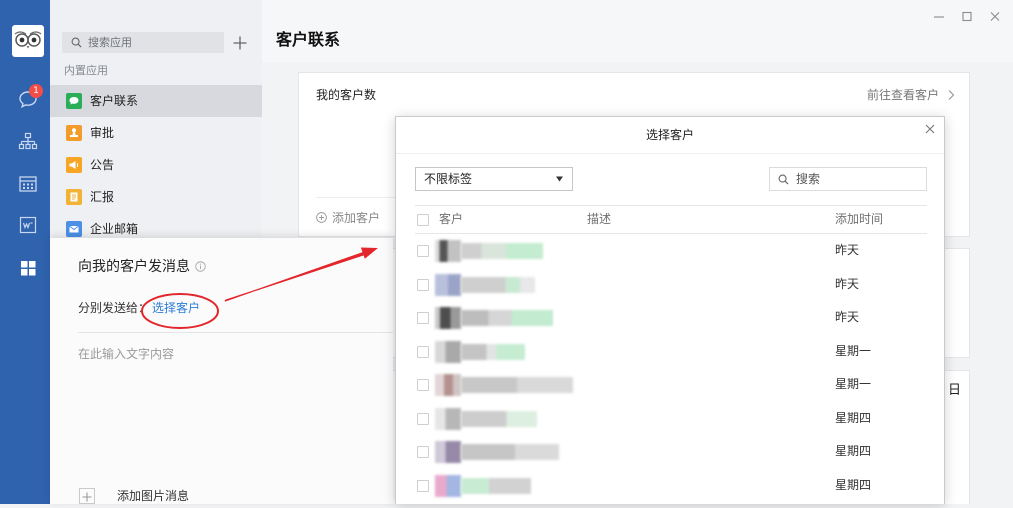  I want to click on customer-search-box, so click(848, 179).